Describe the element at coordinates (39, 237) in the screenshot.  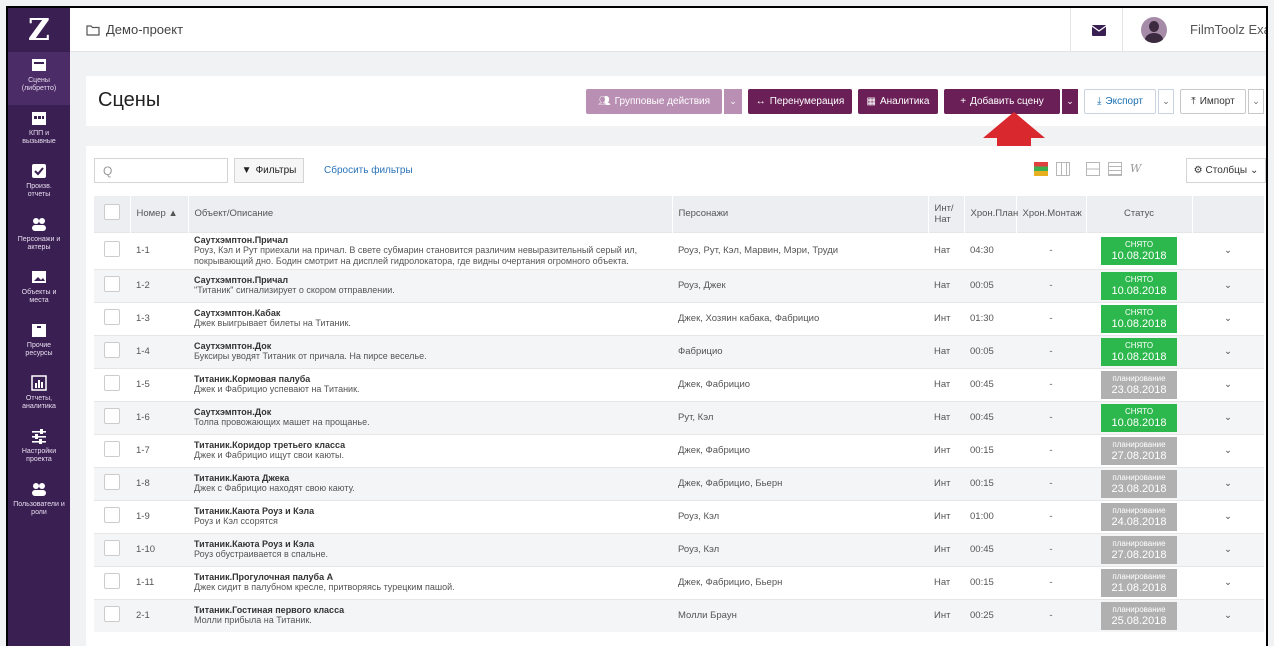
I see `sidebar-item-3: Персонажи и актеры` at that location.